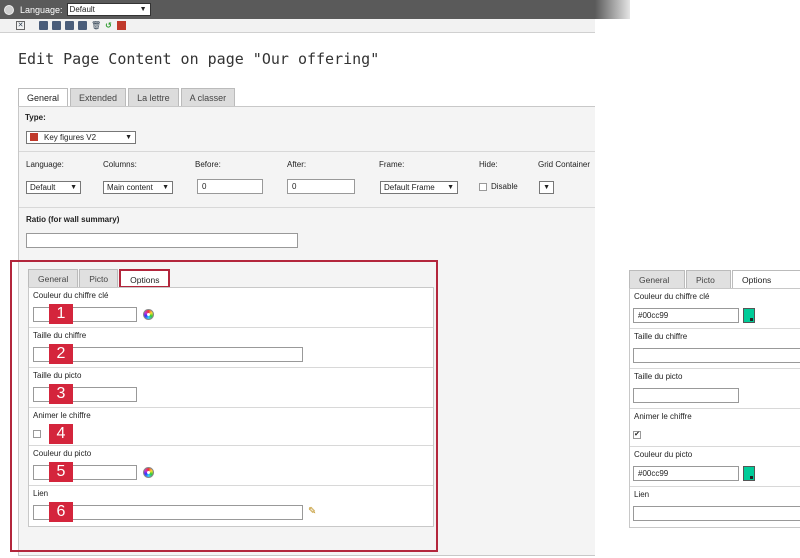 The image size is (800, 558). Describe the element at coordinates (53, 278) in the screenshot. I see `subtab-general: General` at that location.